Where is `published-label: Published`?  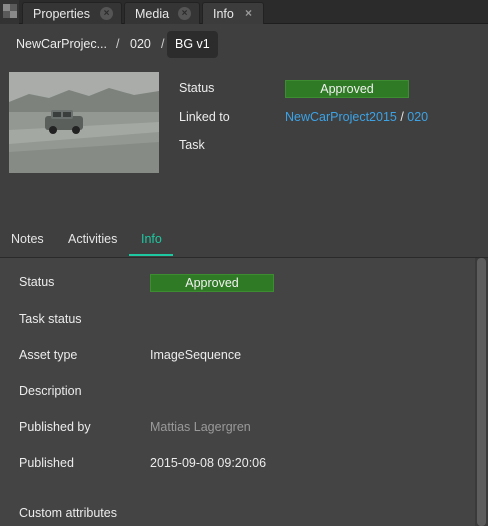
published-label: Published is located at coordinates (46, 463).